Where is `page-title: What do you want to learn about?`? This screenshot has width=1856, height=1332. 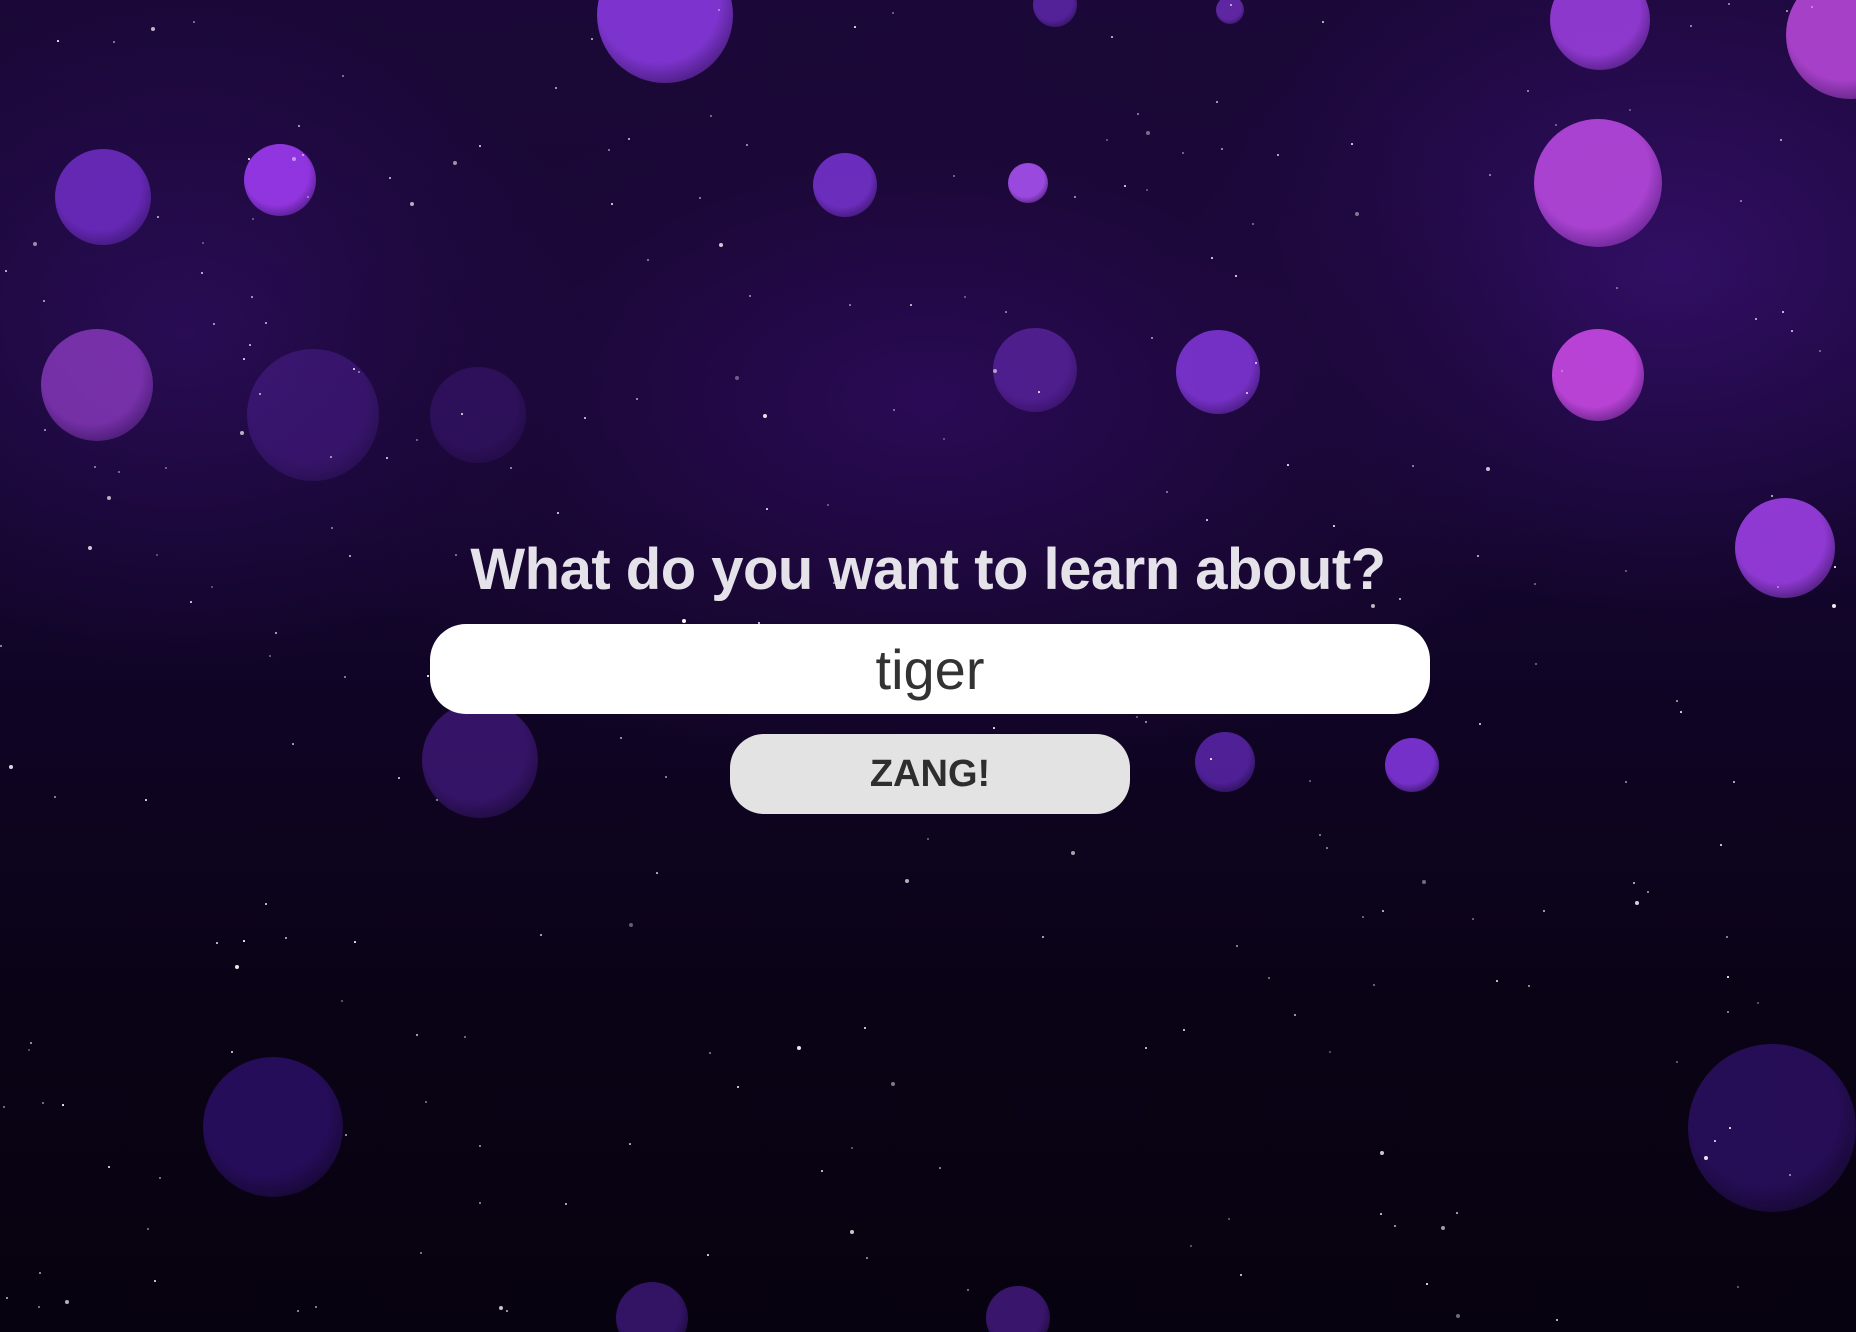 page-title: What do you want to learn about? is located at coordinates (928, 569).